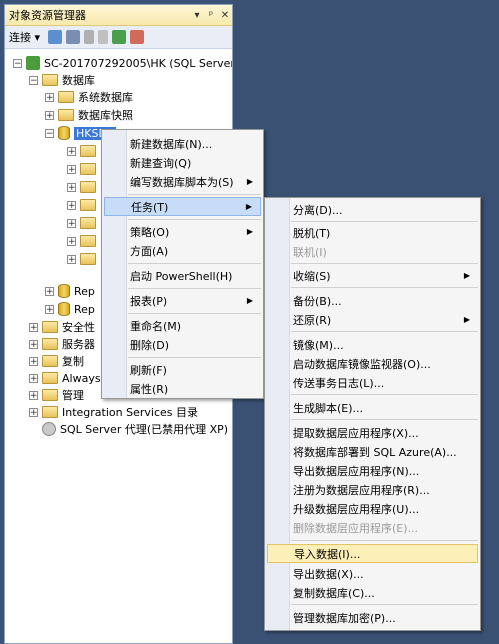  I want to click on stop-icon, so click(89, 37).